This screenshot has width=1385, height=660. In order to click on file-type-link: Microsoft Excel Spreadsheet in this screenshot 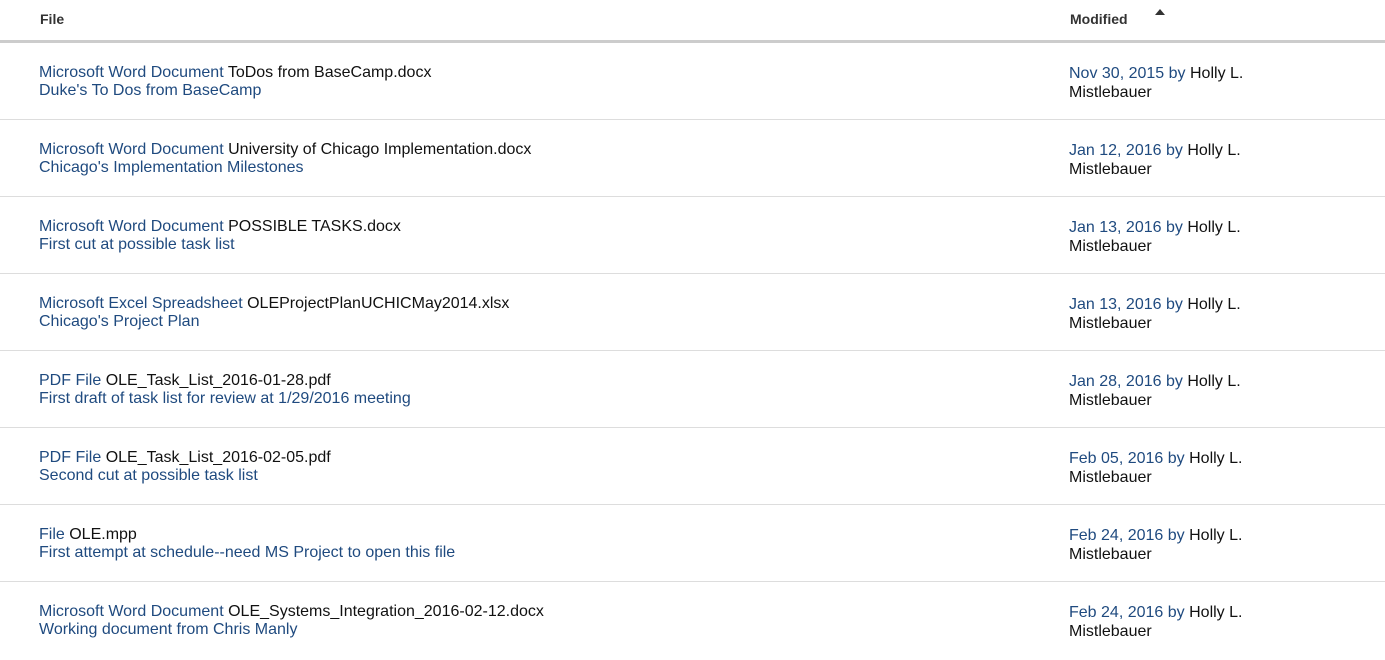, I will do `click(141, 303)`.